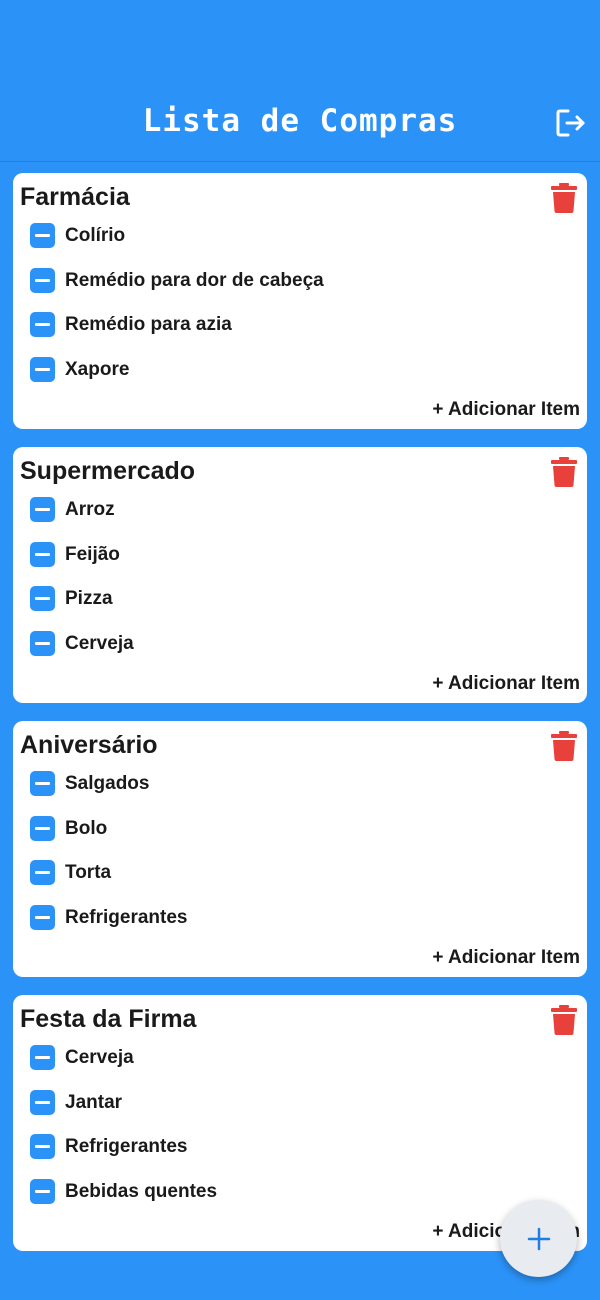  What do you see at coordinates (94, 1102) in the screenshot?
I see `item-label: Jantar` at bounding box center [94, 1102].